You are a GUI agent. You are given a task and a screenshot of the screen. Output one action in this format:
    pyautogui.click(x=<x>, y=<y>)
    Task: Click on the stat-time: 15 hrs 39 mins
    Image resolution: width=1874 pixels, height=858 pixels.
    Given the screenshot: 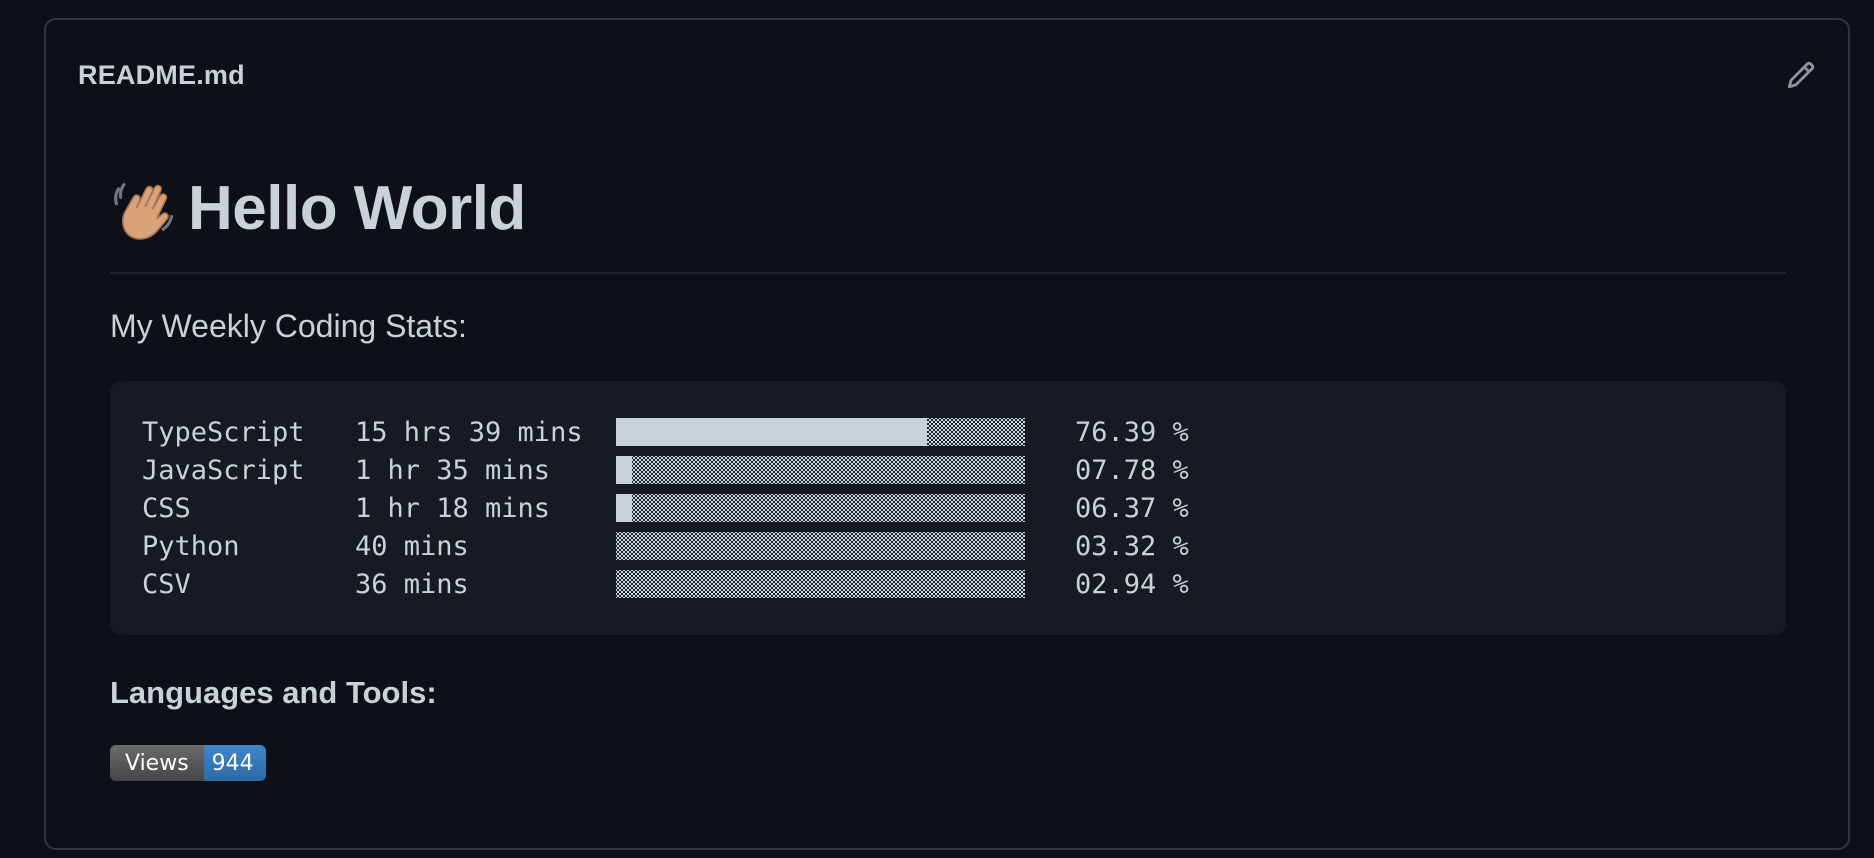 What is the action you would take?
    pyautogui.click(x=469, y=432)
    